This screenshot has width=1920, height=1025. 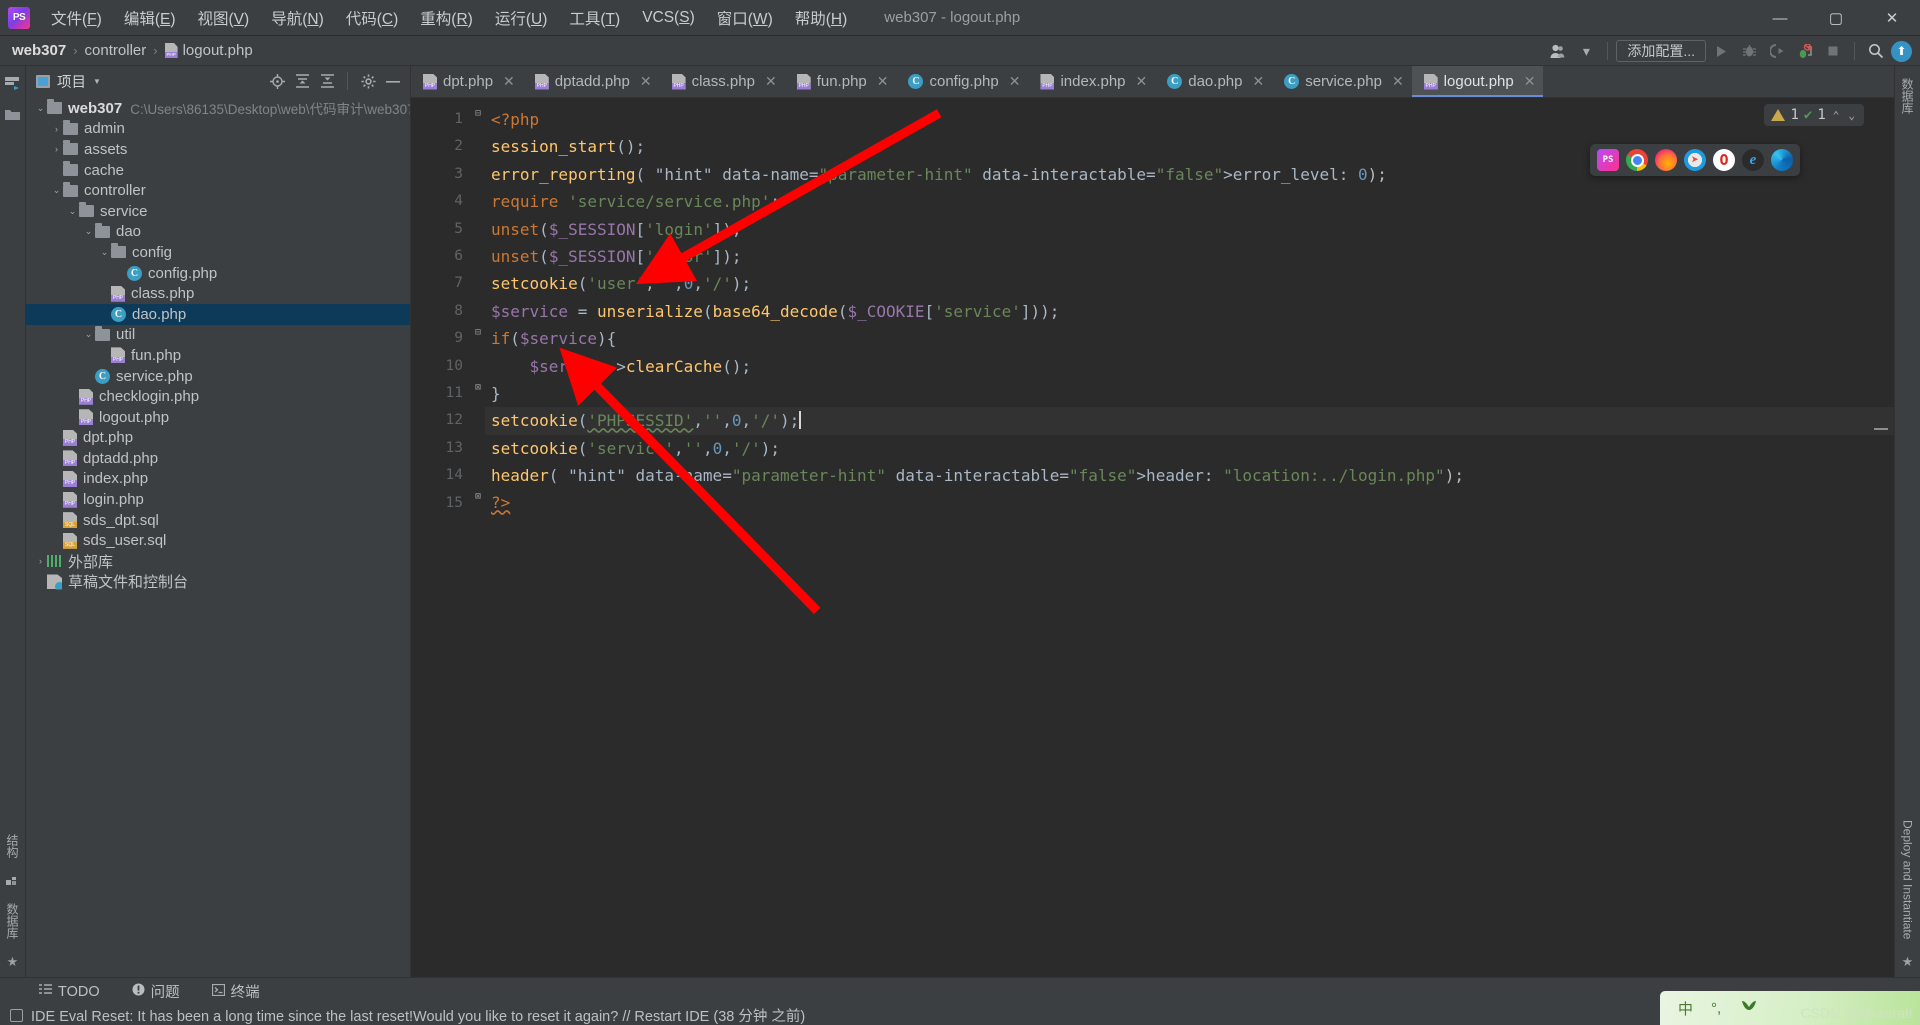 What do you see at coordinates (1836, 18) in the screenshot?
I see `maximize-button: ▢` at bounding box center [1836, 18].